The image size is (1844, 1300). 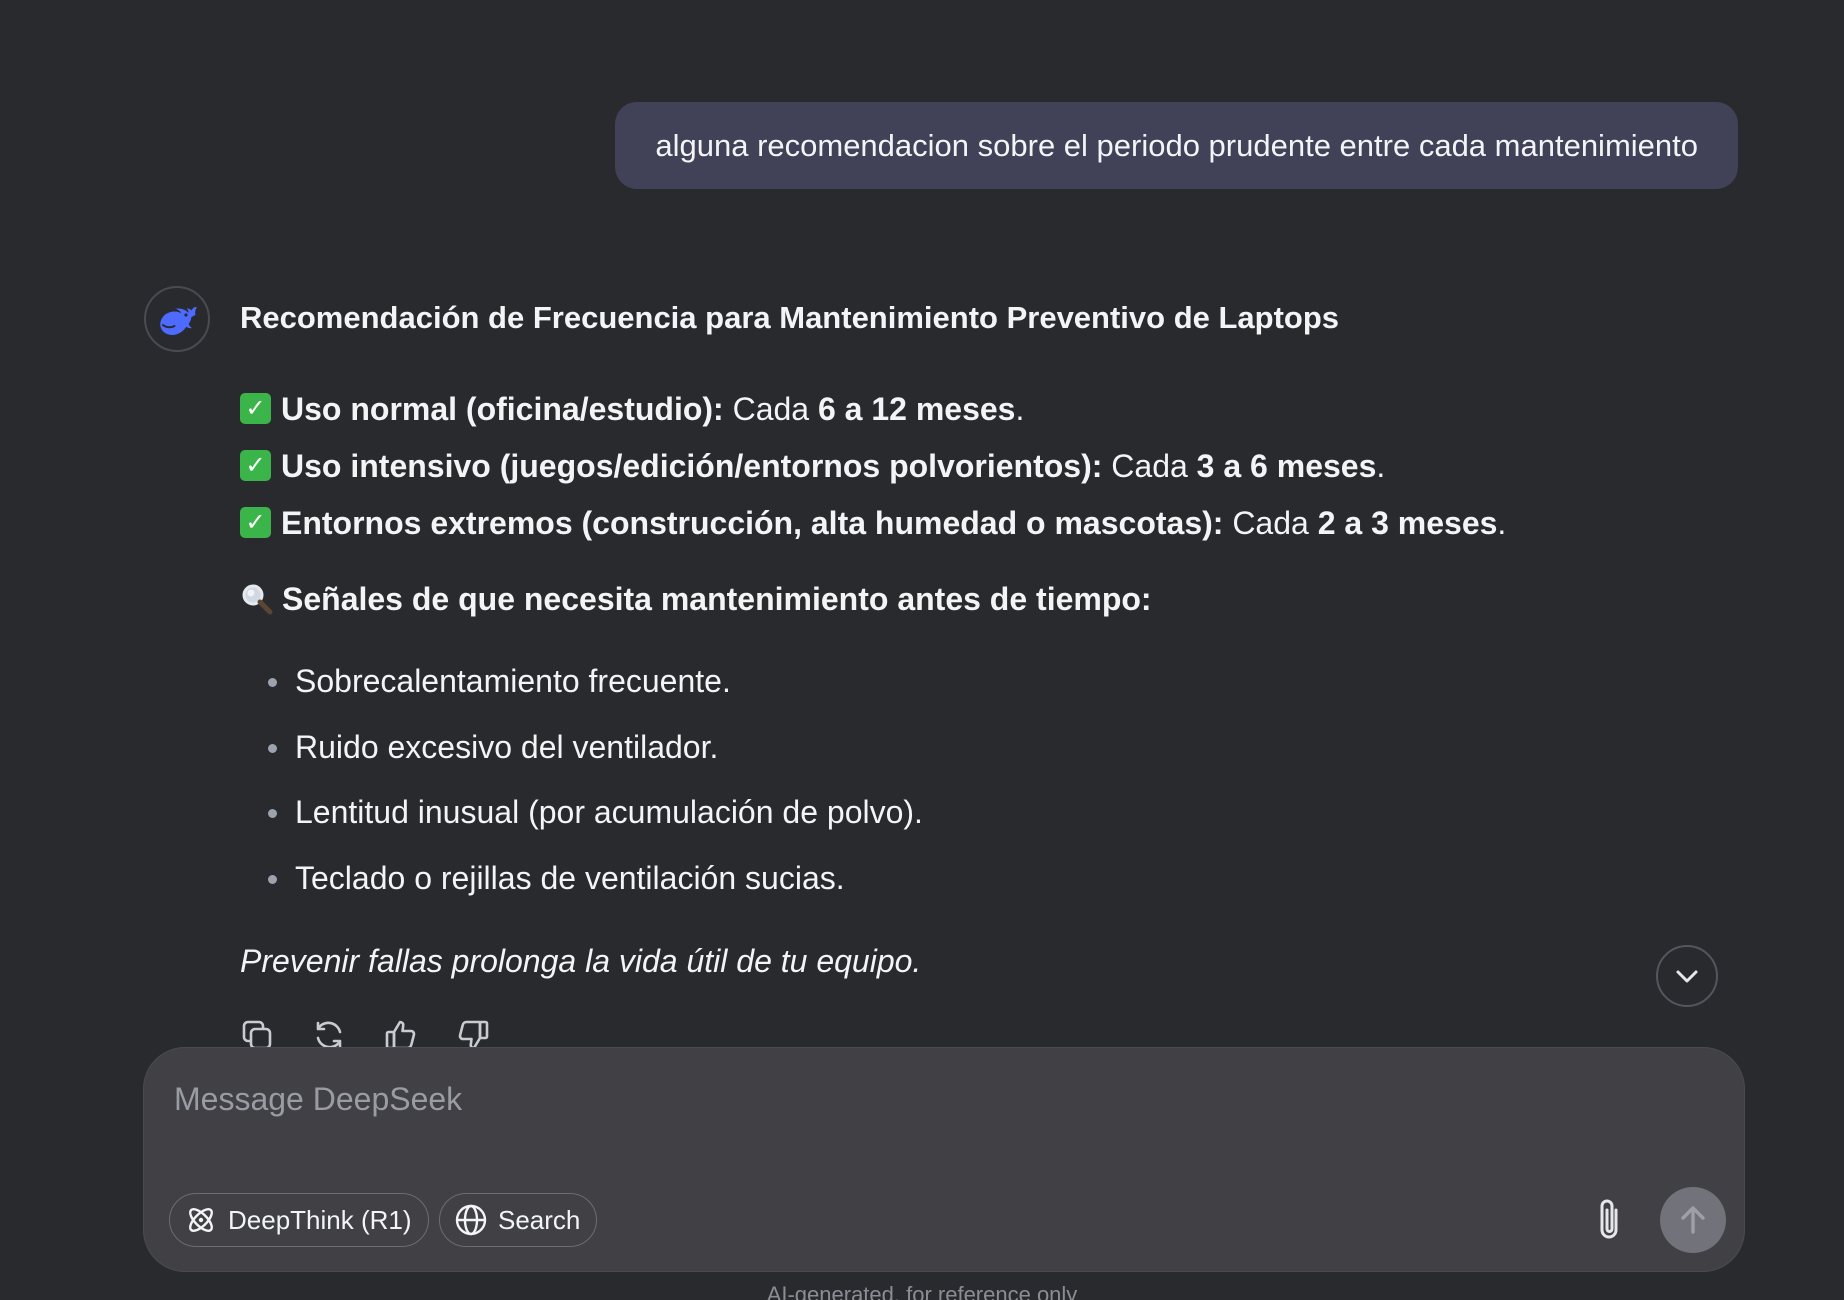 I want to click on deepthink-label: DeepThink (R1), so click(x=320, y=1219).